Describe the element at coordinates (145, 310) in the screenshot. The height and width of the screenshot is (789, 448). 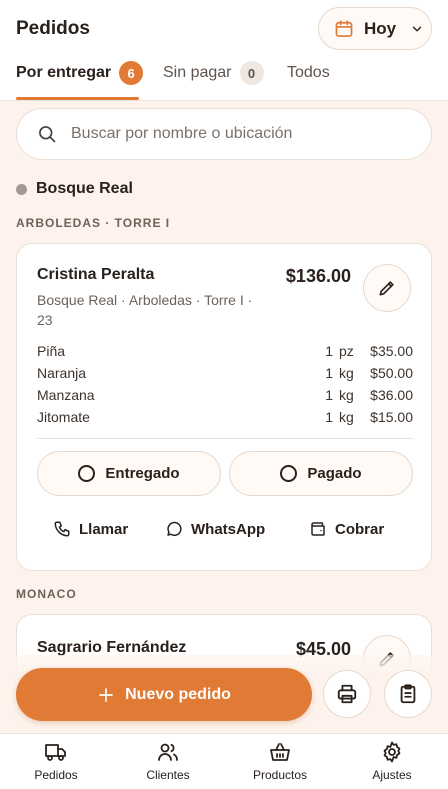
I see `customer-address: Bosque Real · Arboledas · Torre I · 23` at that location.